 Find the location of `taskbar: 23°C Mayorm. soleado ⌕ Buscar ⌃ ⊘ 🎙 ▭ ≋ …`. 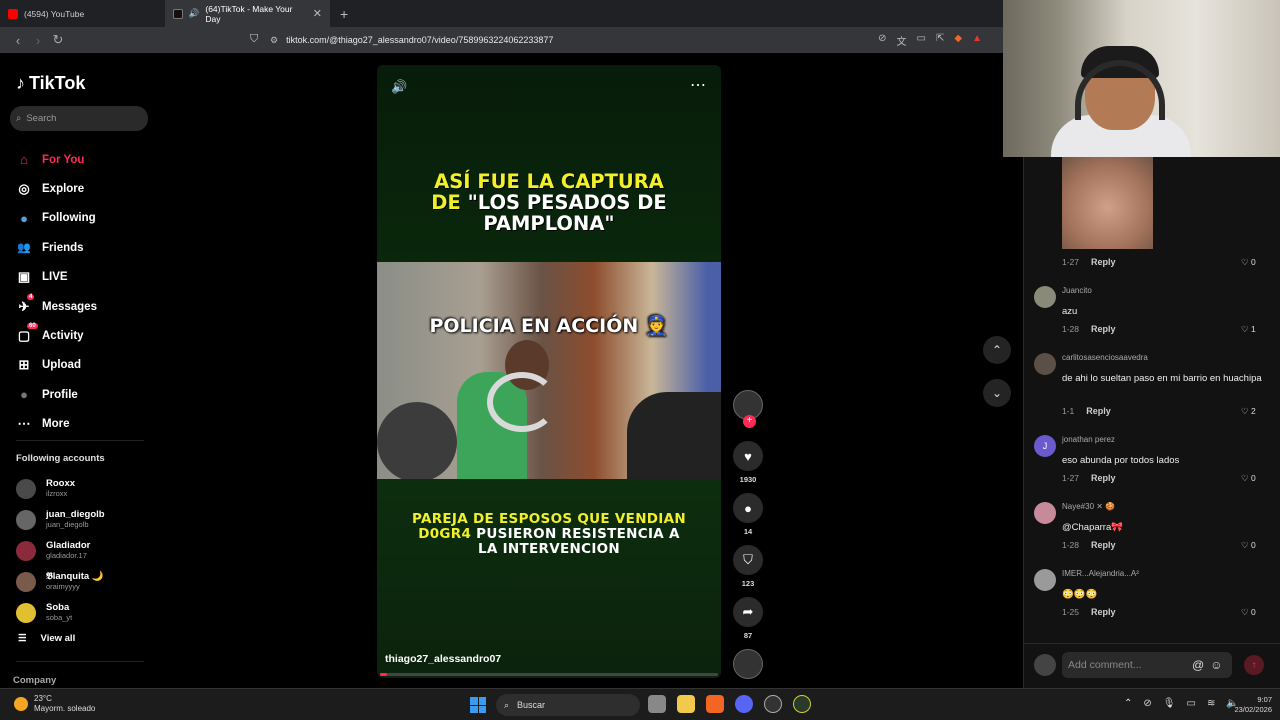

taskbar: 23°C Mayorm. soleado ⌕ Buscar ⌃ ⊘ 🎙 ▭ ≋ … is located at coordinates (640, 704).